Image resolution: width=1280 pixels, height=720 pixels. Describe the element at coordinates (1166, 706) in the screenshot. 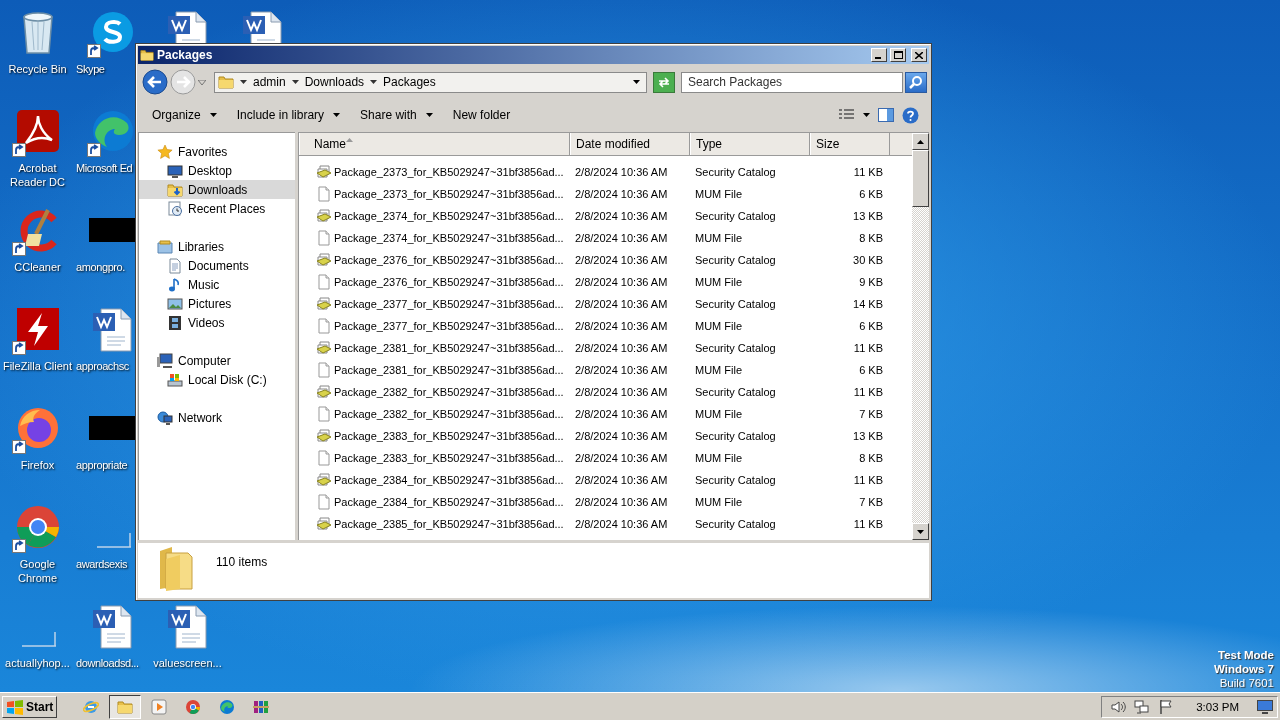

I see `action-center-button` at that location.